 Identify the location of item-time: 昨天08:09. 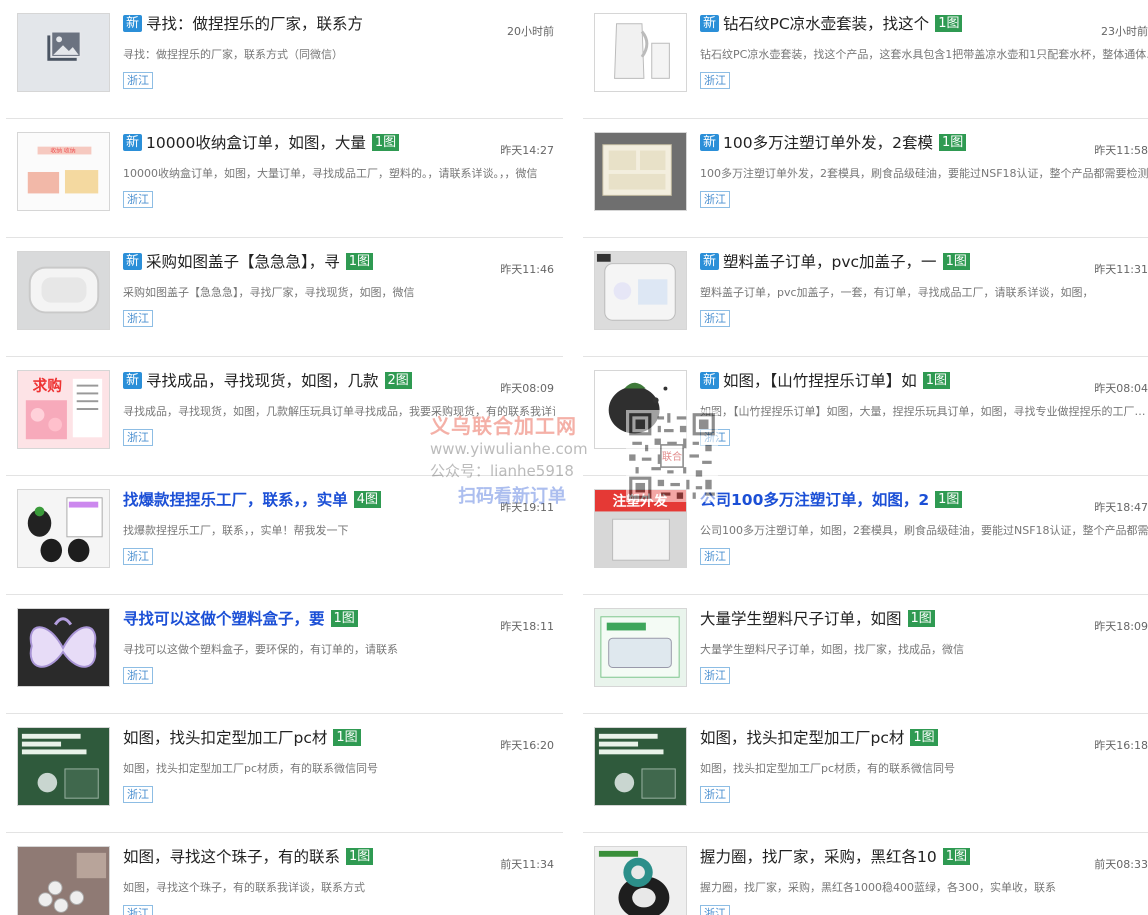
(527, 388).